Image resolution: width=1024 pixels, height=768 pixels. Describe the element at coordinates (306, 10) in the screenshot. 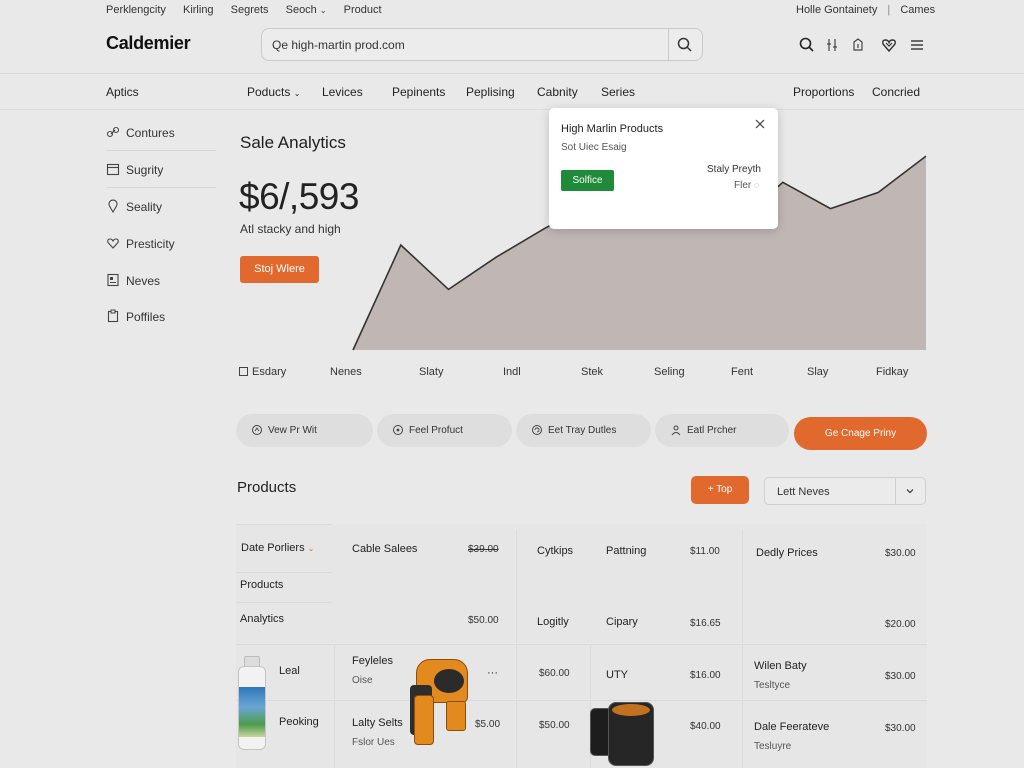

I see `util-link-4: Seoch ⌄` at that location.